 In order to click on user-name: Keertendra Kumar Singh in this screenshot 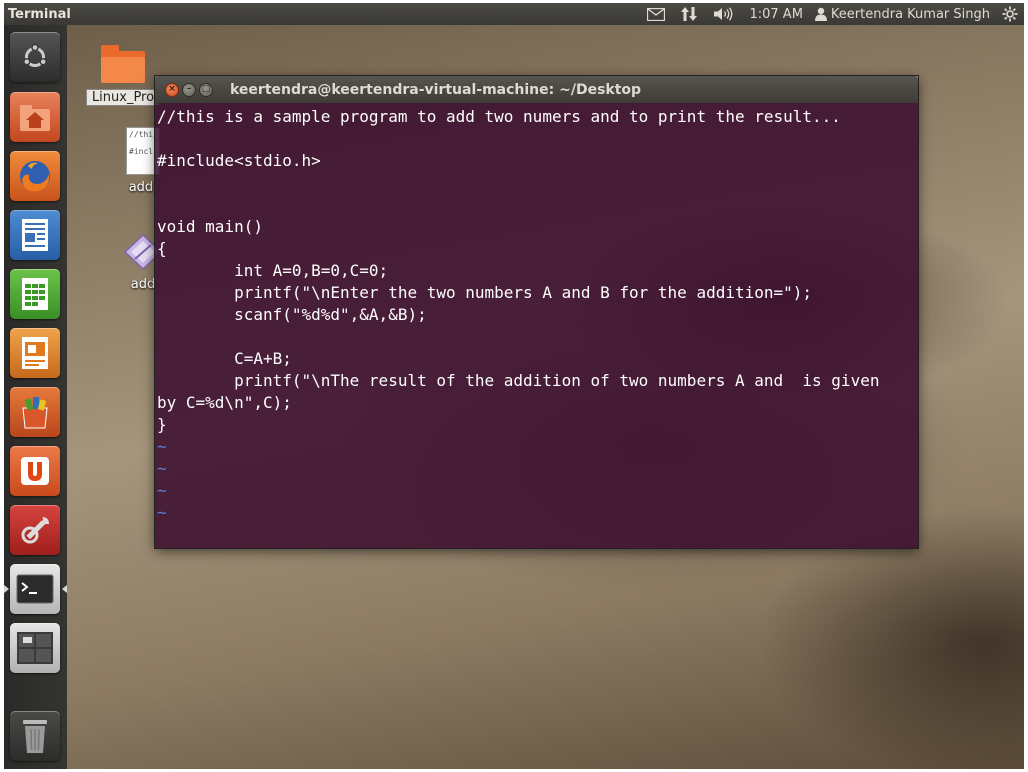, I will do `click(910, 14)`.